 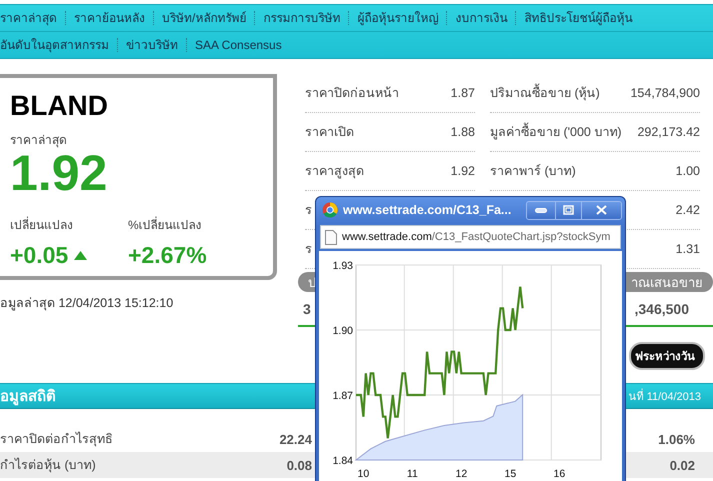 I want to click on nav-link: SAA Consensus, so click(x=238, y=45).